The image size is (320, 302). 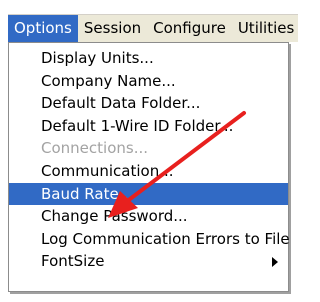 I want to click on menu-utilities: Utilities, so click(x=266, y=28).